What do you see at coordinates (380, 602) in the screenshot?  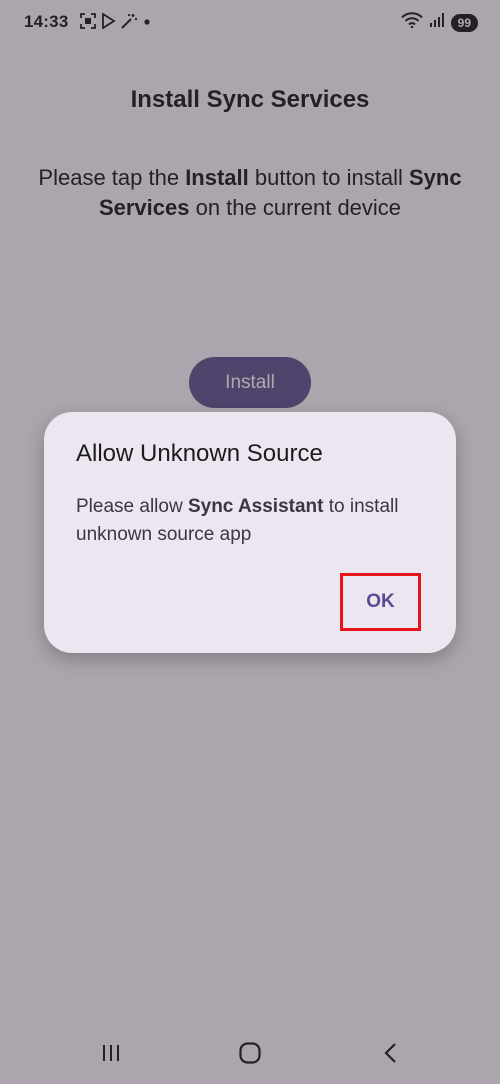 I see `ok-button: OK` at bounding box center [380, 602].